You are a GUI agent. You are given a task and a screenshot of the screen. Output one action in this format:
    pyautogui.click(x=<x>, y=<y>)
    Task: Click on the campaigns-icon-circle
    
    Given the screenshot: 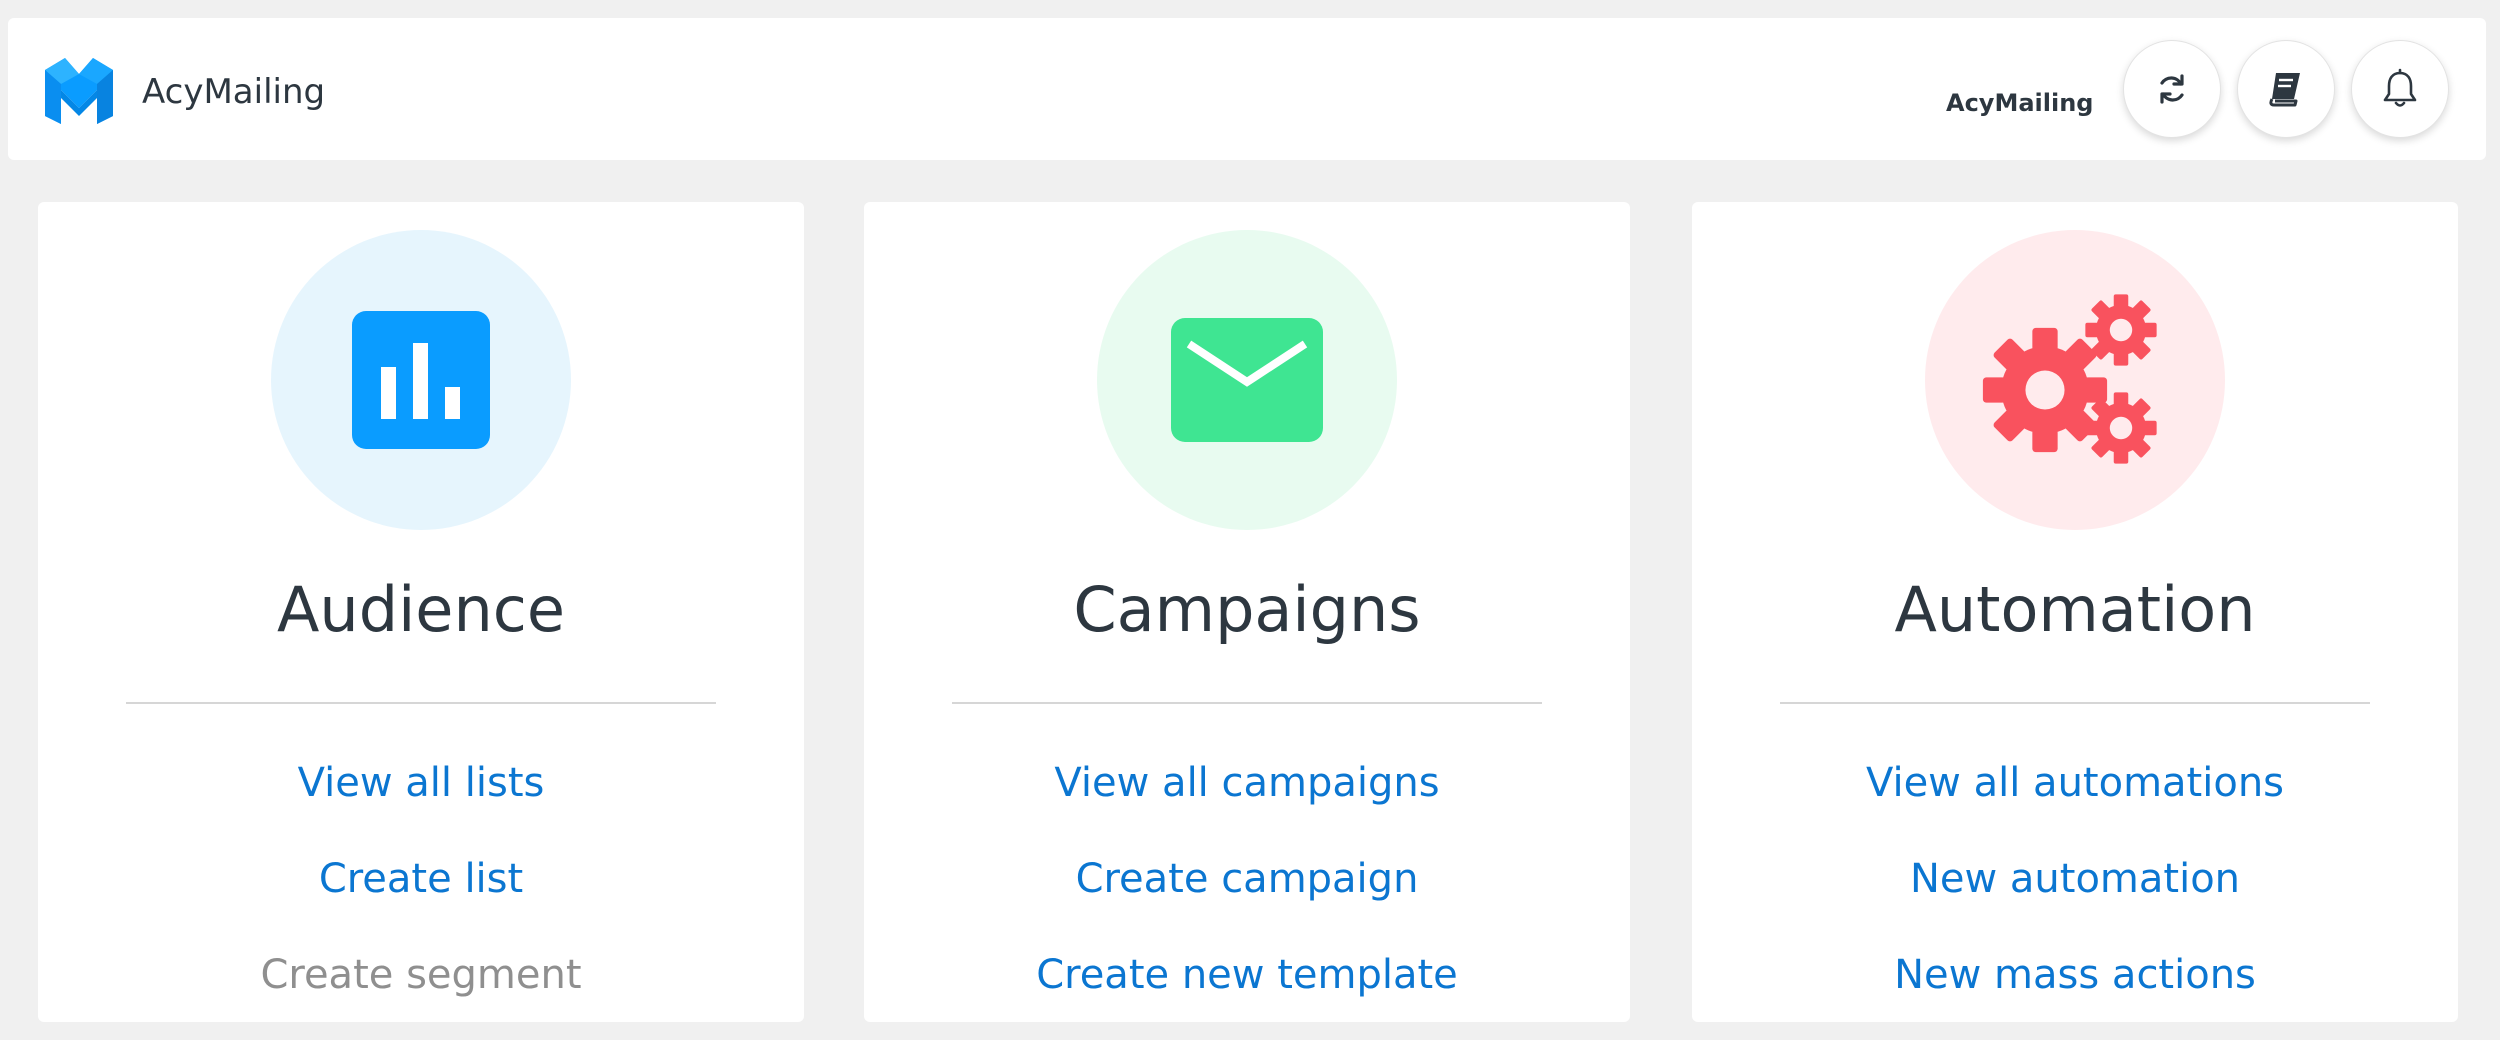 What is the action you would take?
    pyautogui.click(x=1247, y=380)
    